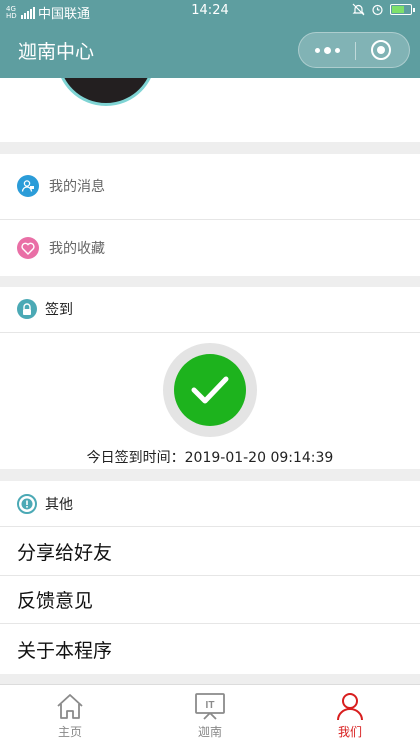 This screenshot has height=747, width=420. I want to click on battery-icon, so click(402, 9).